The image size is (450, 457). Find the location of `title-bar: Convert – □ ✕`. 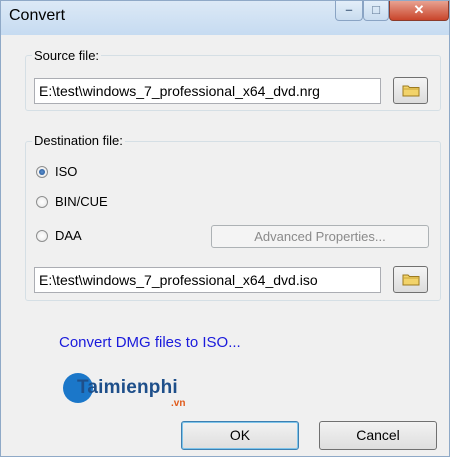

title-bar: Convert – □ ✕ is located at coordinates (225, 18).